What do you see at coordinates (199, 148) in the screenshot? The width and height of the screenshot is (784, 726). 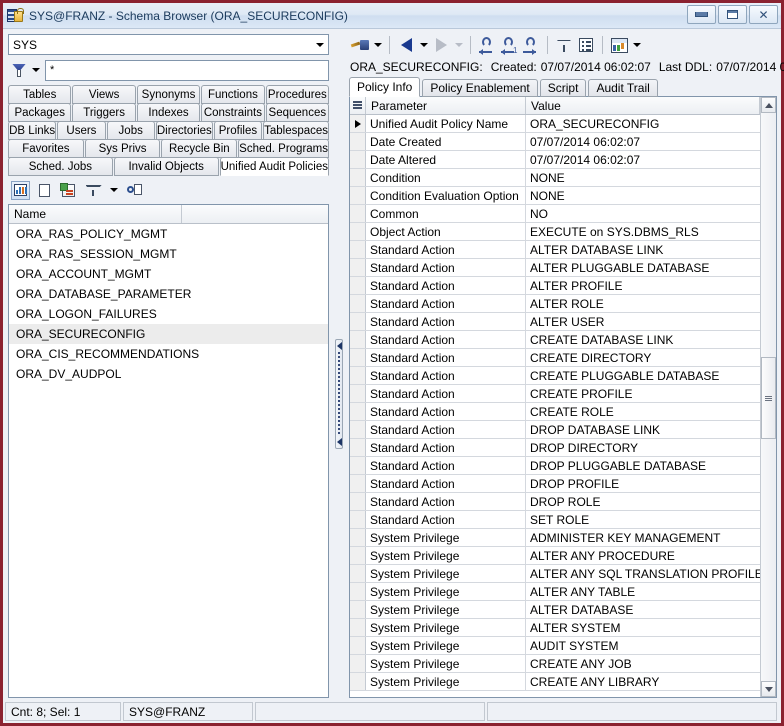 I see `object-tab-recycle-bin: Recycle Bin` at bounding box center [199, 148].